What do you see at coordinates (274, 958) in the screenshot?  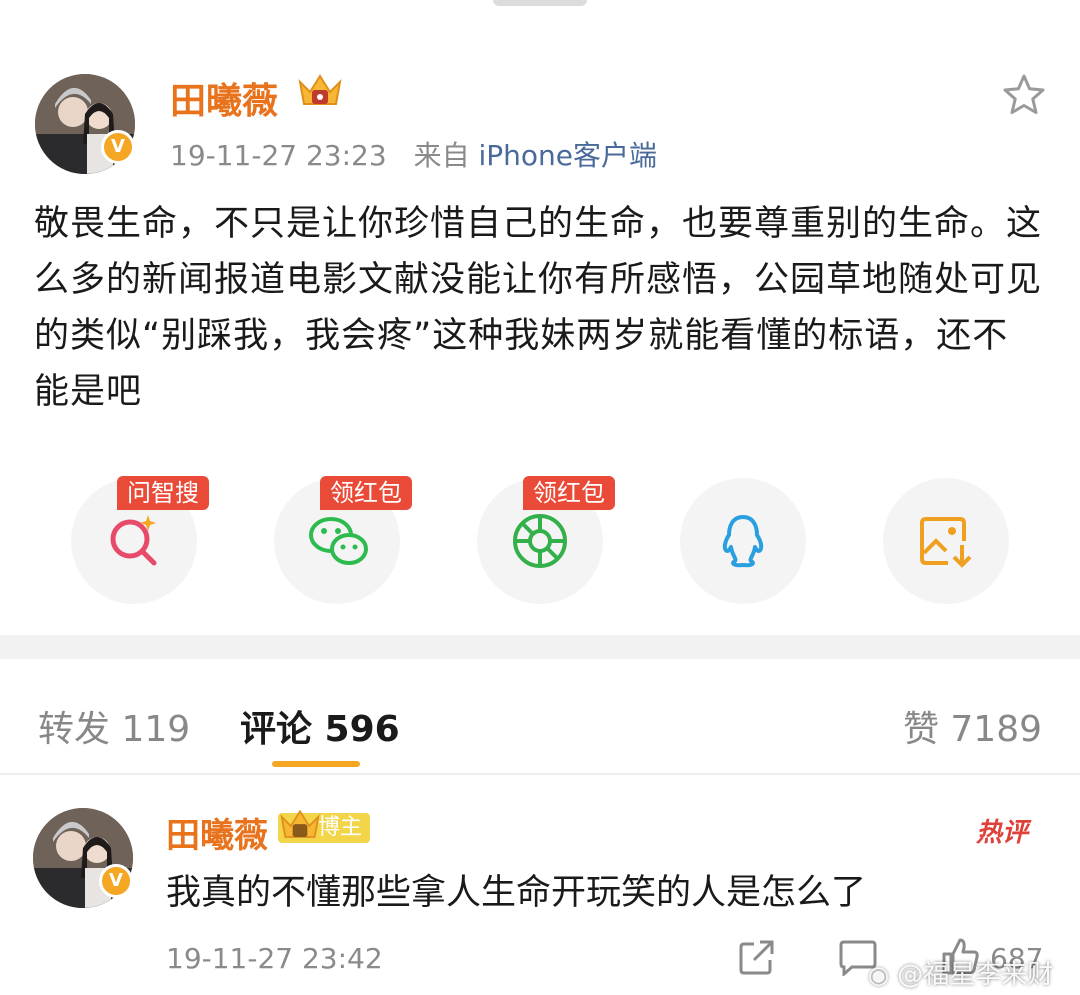 I see `comment-timestamp: 19-11-27 23:42` at bounding box center [274, 958].